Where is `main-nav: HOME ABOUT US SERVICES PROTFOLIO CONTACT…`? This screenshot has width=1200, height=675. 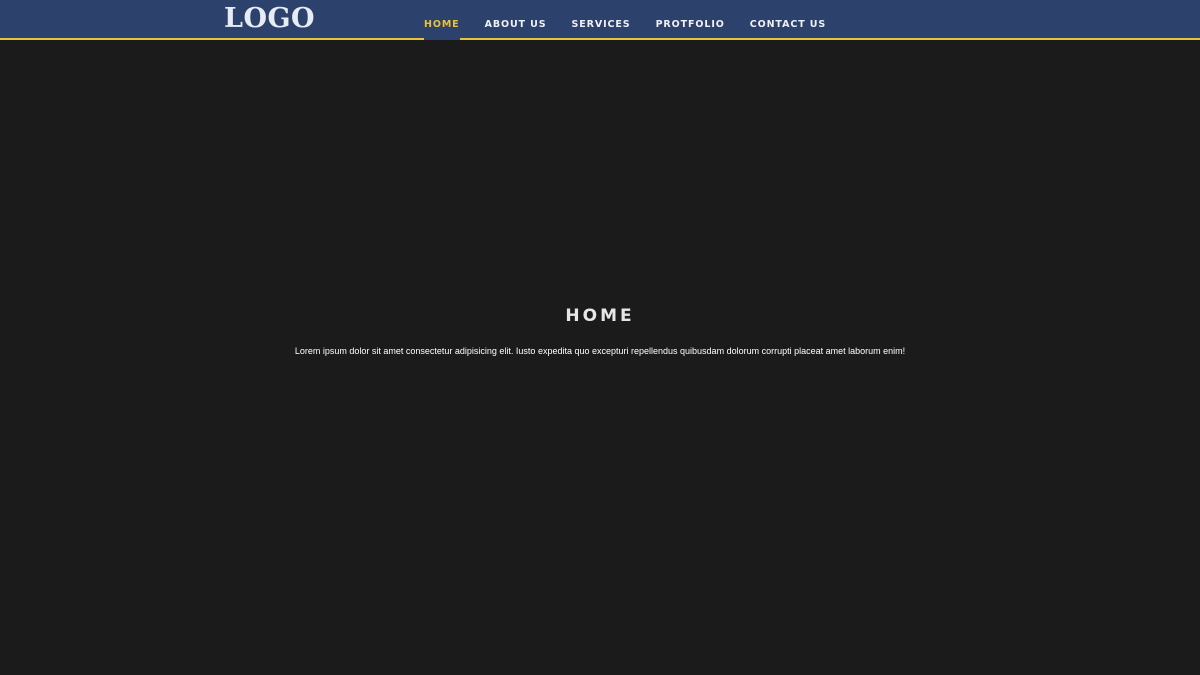
main-nav: HOME ABOUT US SERVICES PROTFOLIO CONTACT… is located at coordinates (637, 20).